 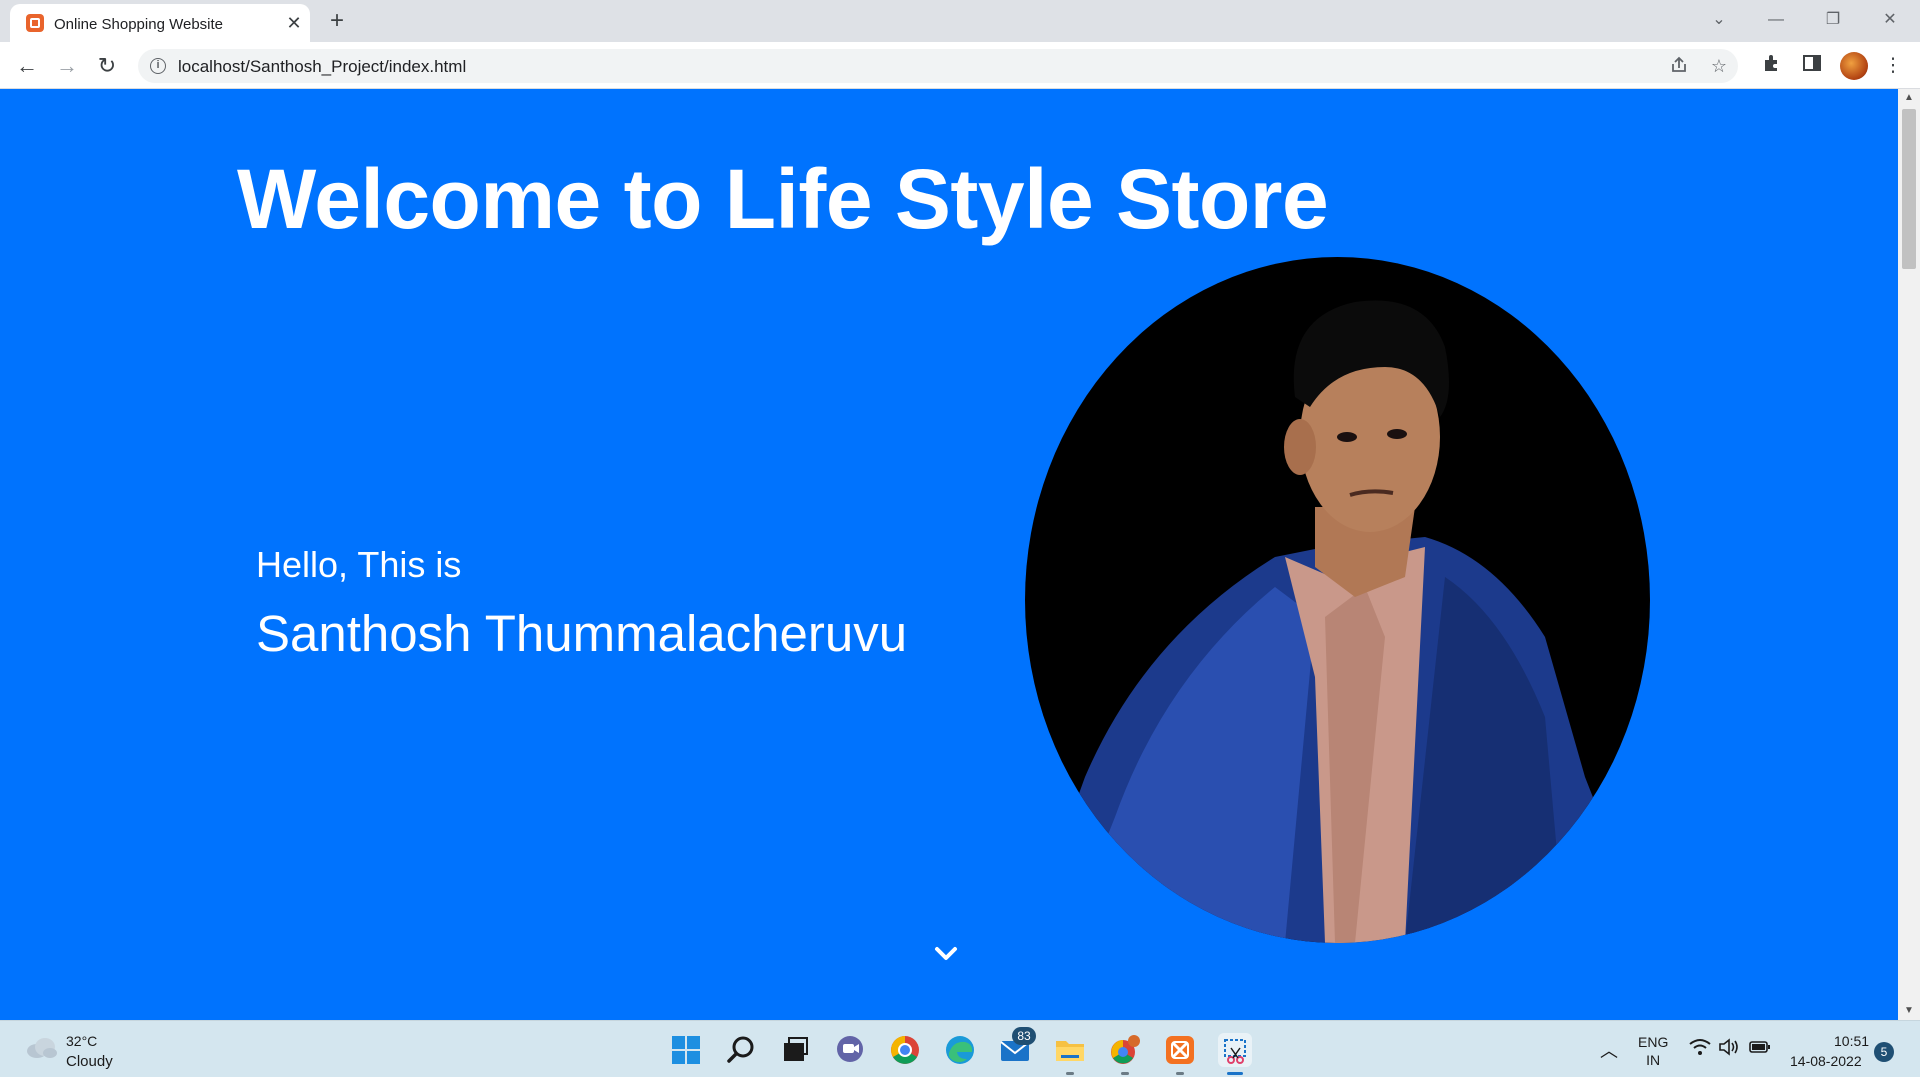 I want to click on search-icon, so click(x=741, y=1050).